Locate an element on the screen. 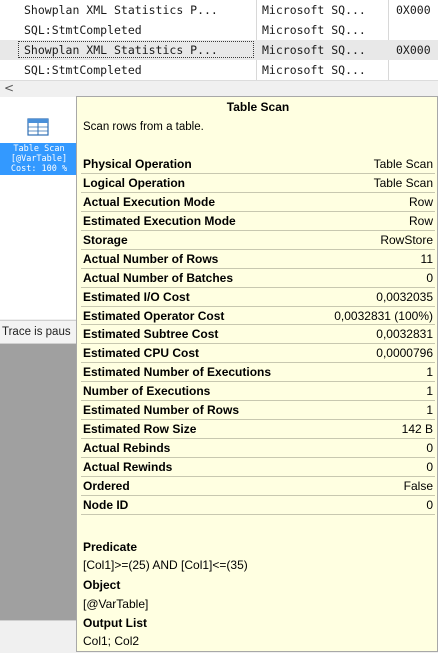  property-key: Number of Executions is located at coordinates (147, 391).